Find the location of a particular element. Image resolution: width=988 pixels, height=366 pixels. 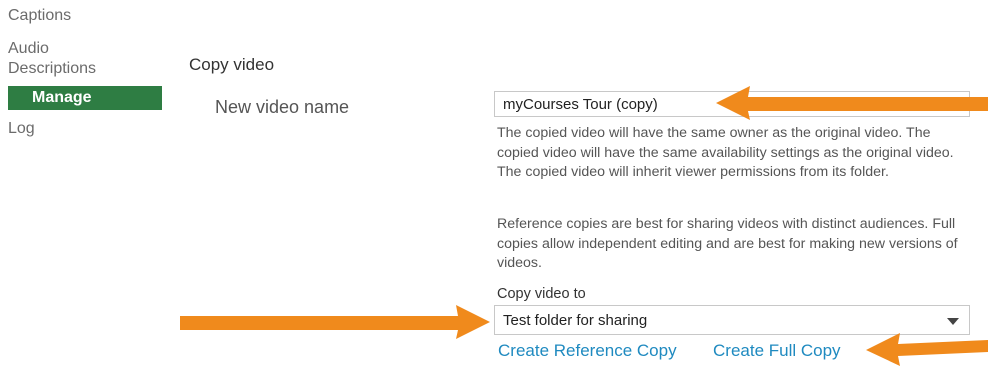

new-video-name-label: New video name is located at coordinates (282, 107).